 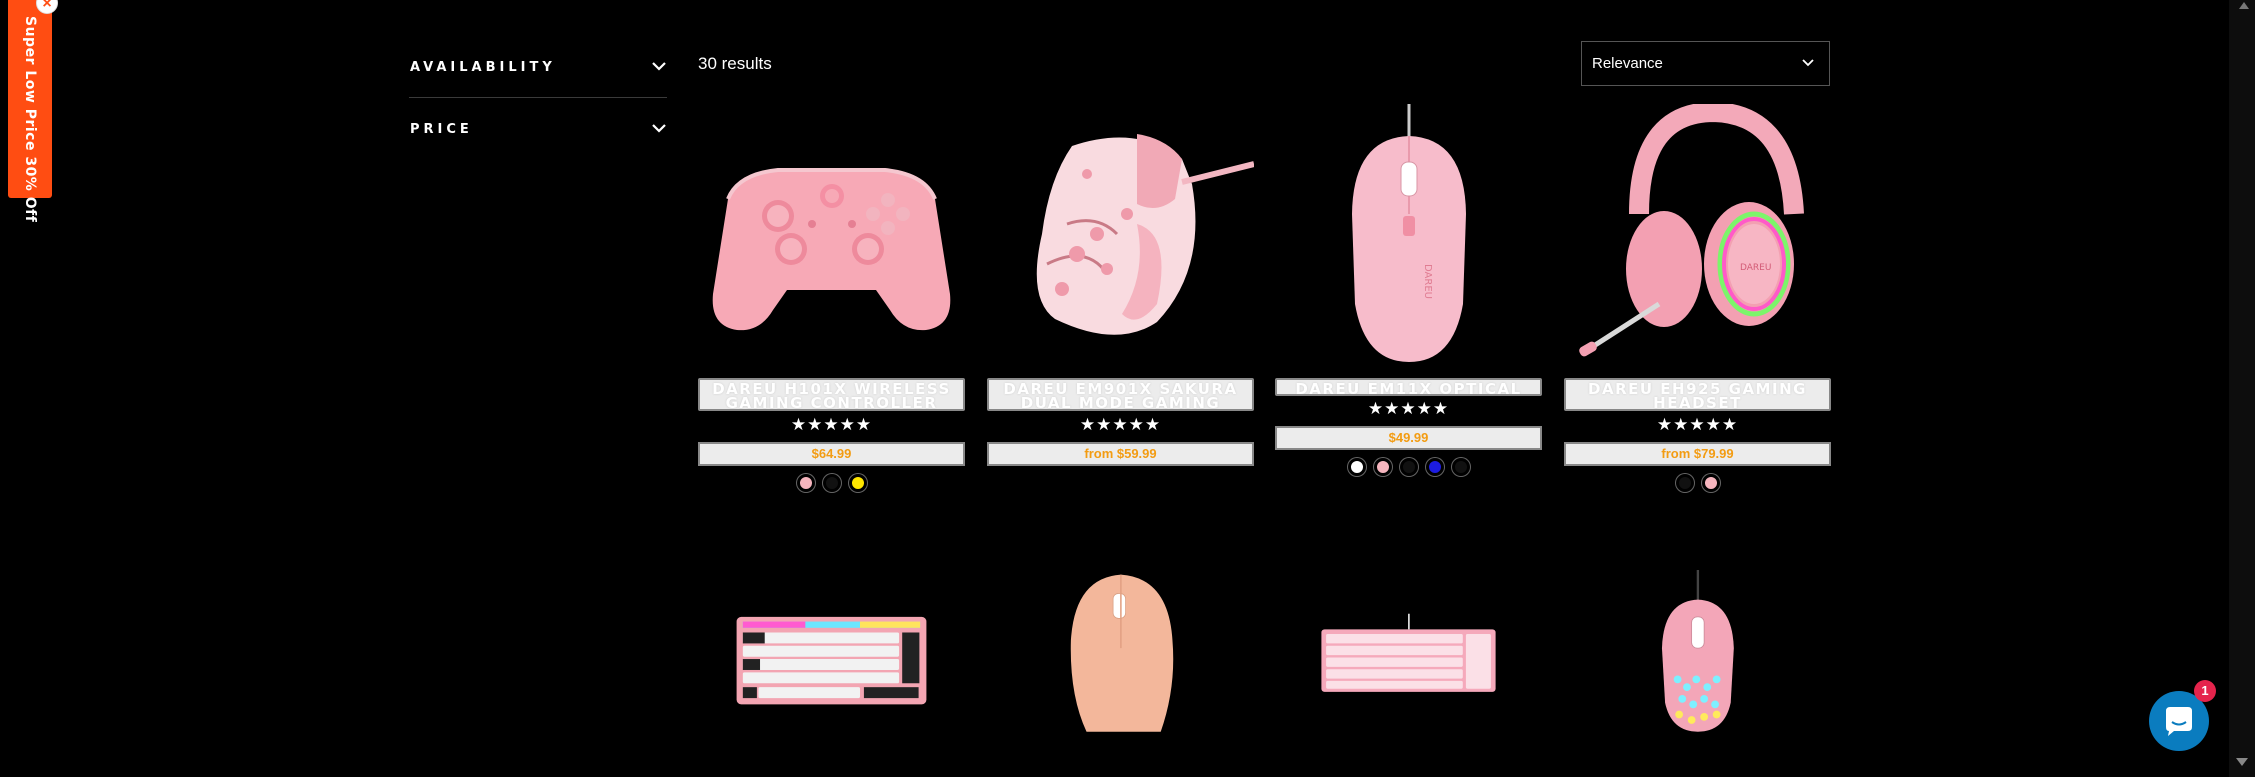 I want to click on color-swatch-white, so click(x=1356, y=467).